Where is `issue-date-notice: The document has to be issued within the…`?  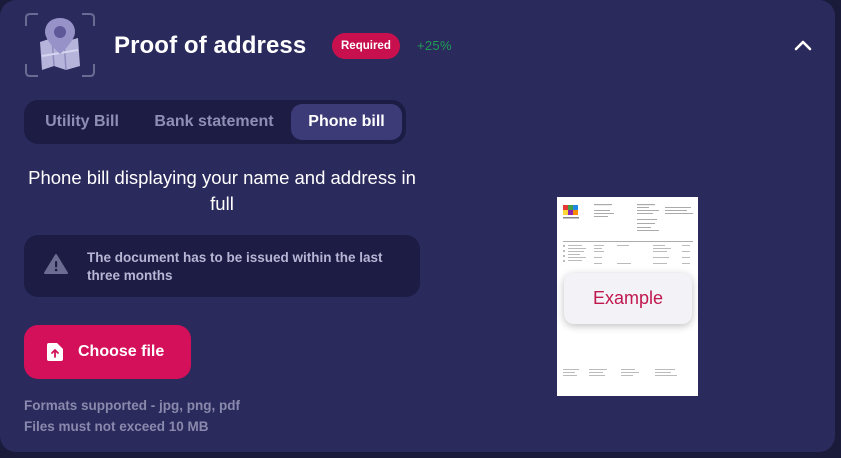
issue-date-notice: The document has to be issued within the… is located at coordinates (222, 266).